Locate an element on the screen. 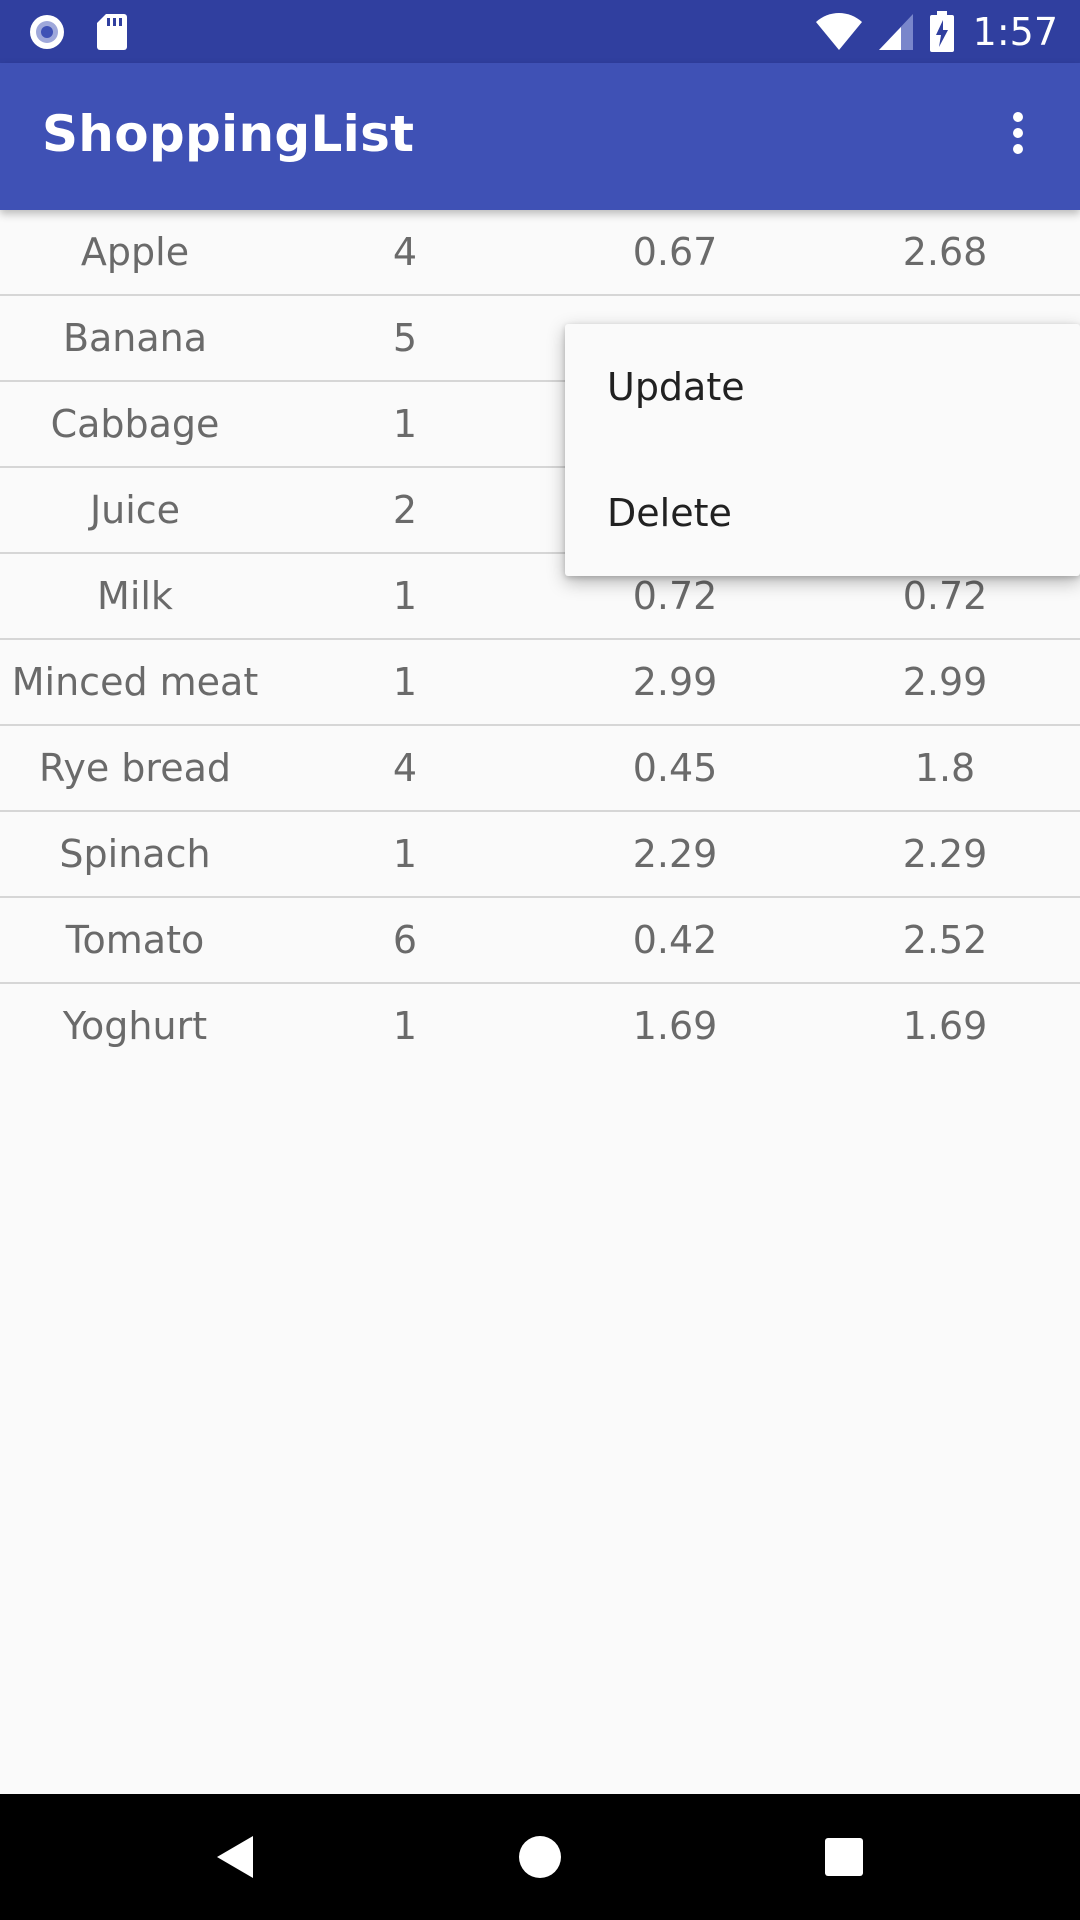  back-button is located at coordinates (235, 1857).